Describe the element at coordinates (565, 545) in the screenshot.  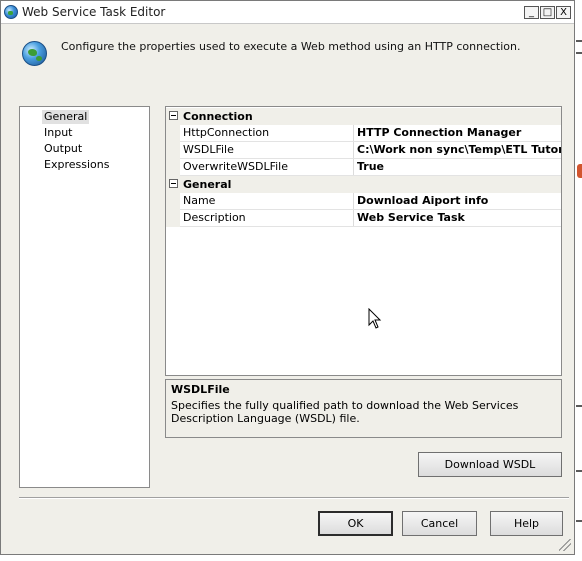
I see `resize-grip-icon` at that location.